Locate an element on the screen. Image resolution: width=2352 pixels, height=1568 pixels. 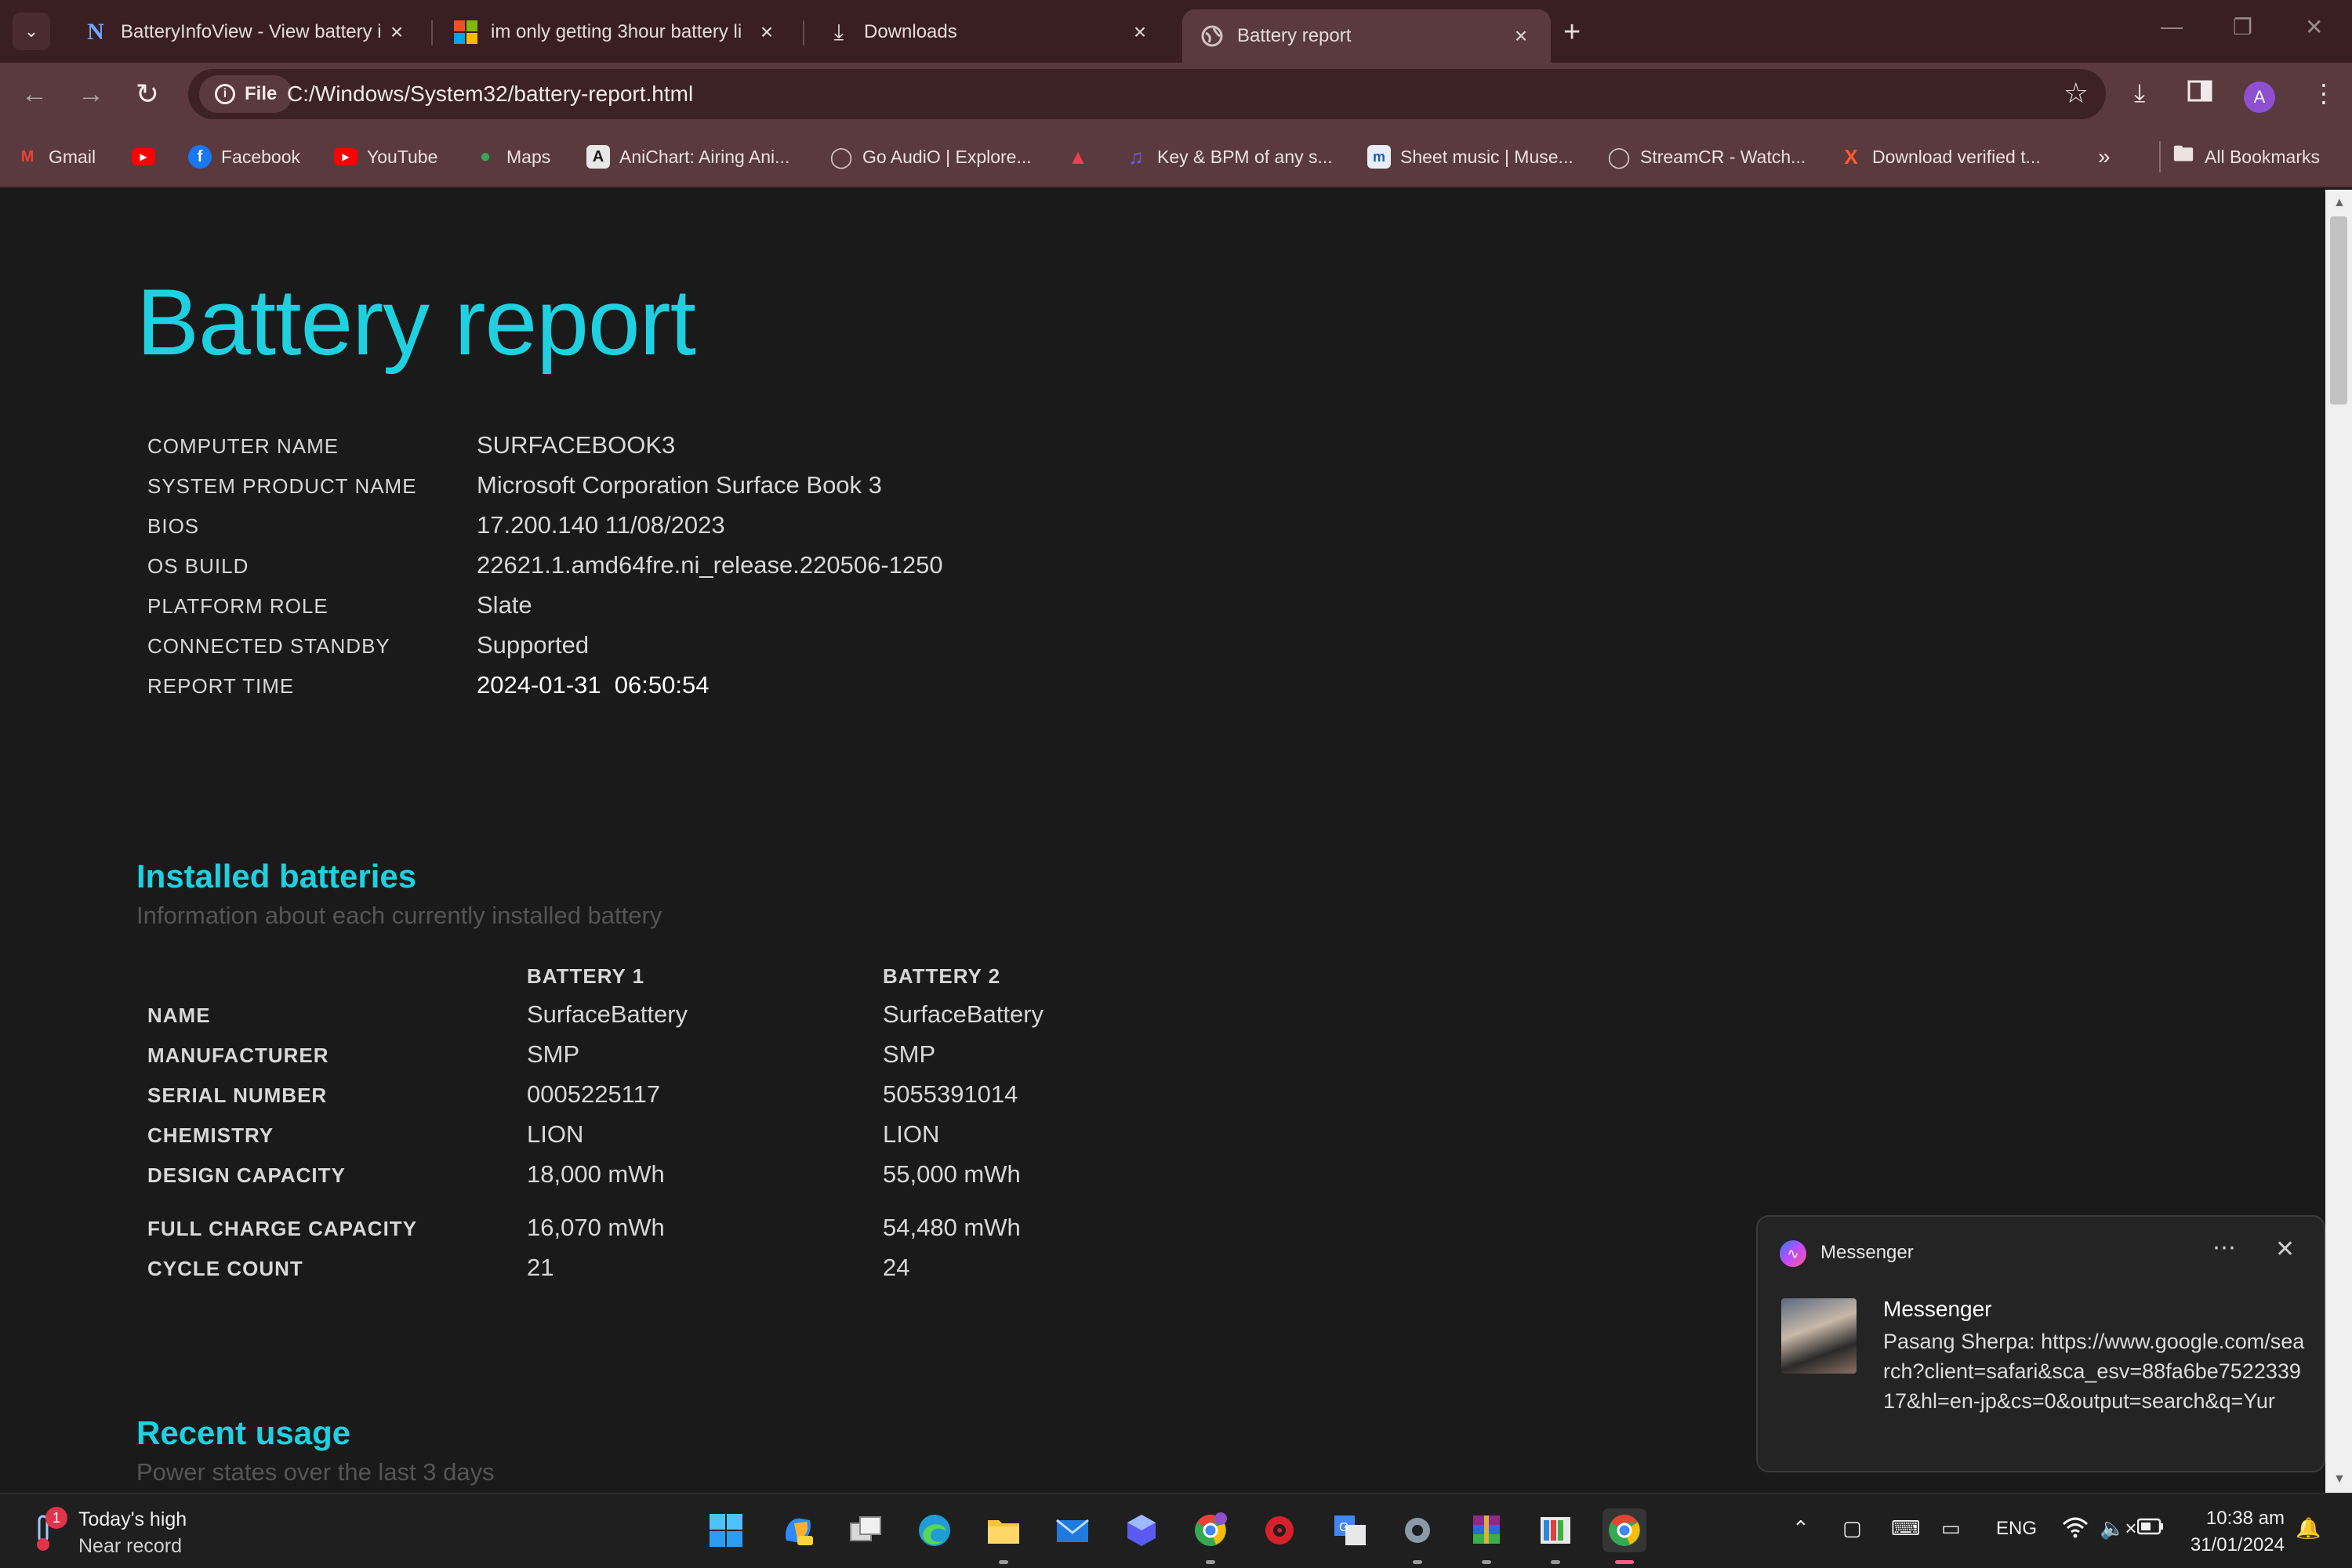
side-panel-icon is located at coordinates (2199, 94).